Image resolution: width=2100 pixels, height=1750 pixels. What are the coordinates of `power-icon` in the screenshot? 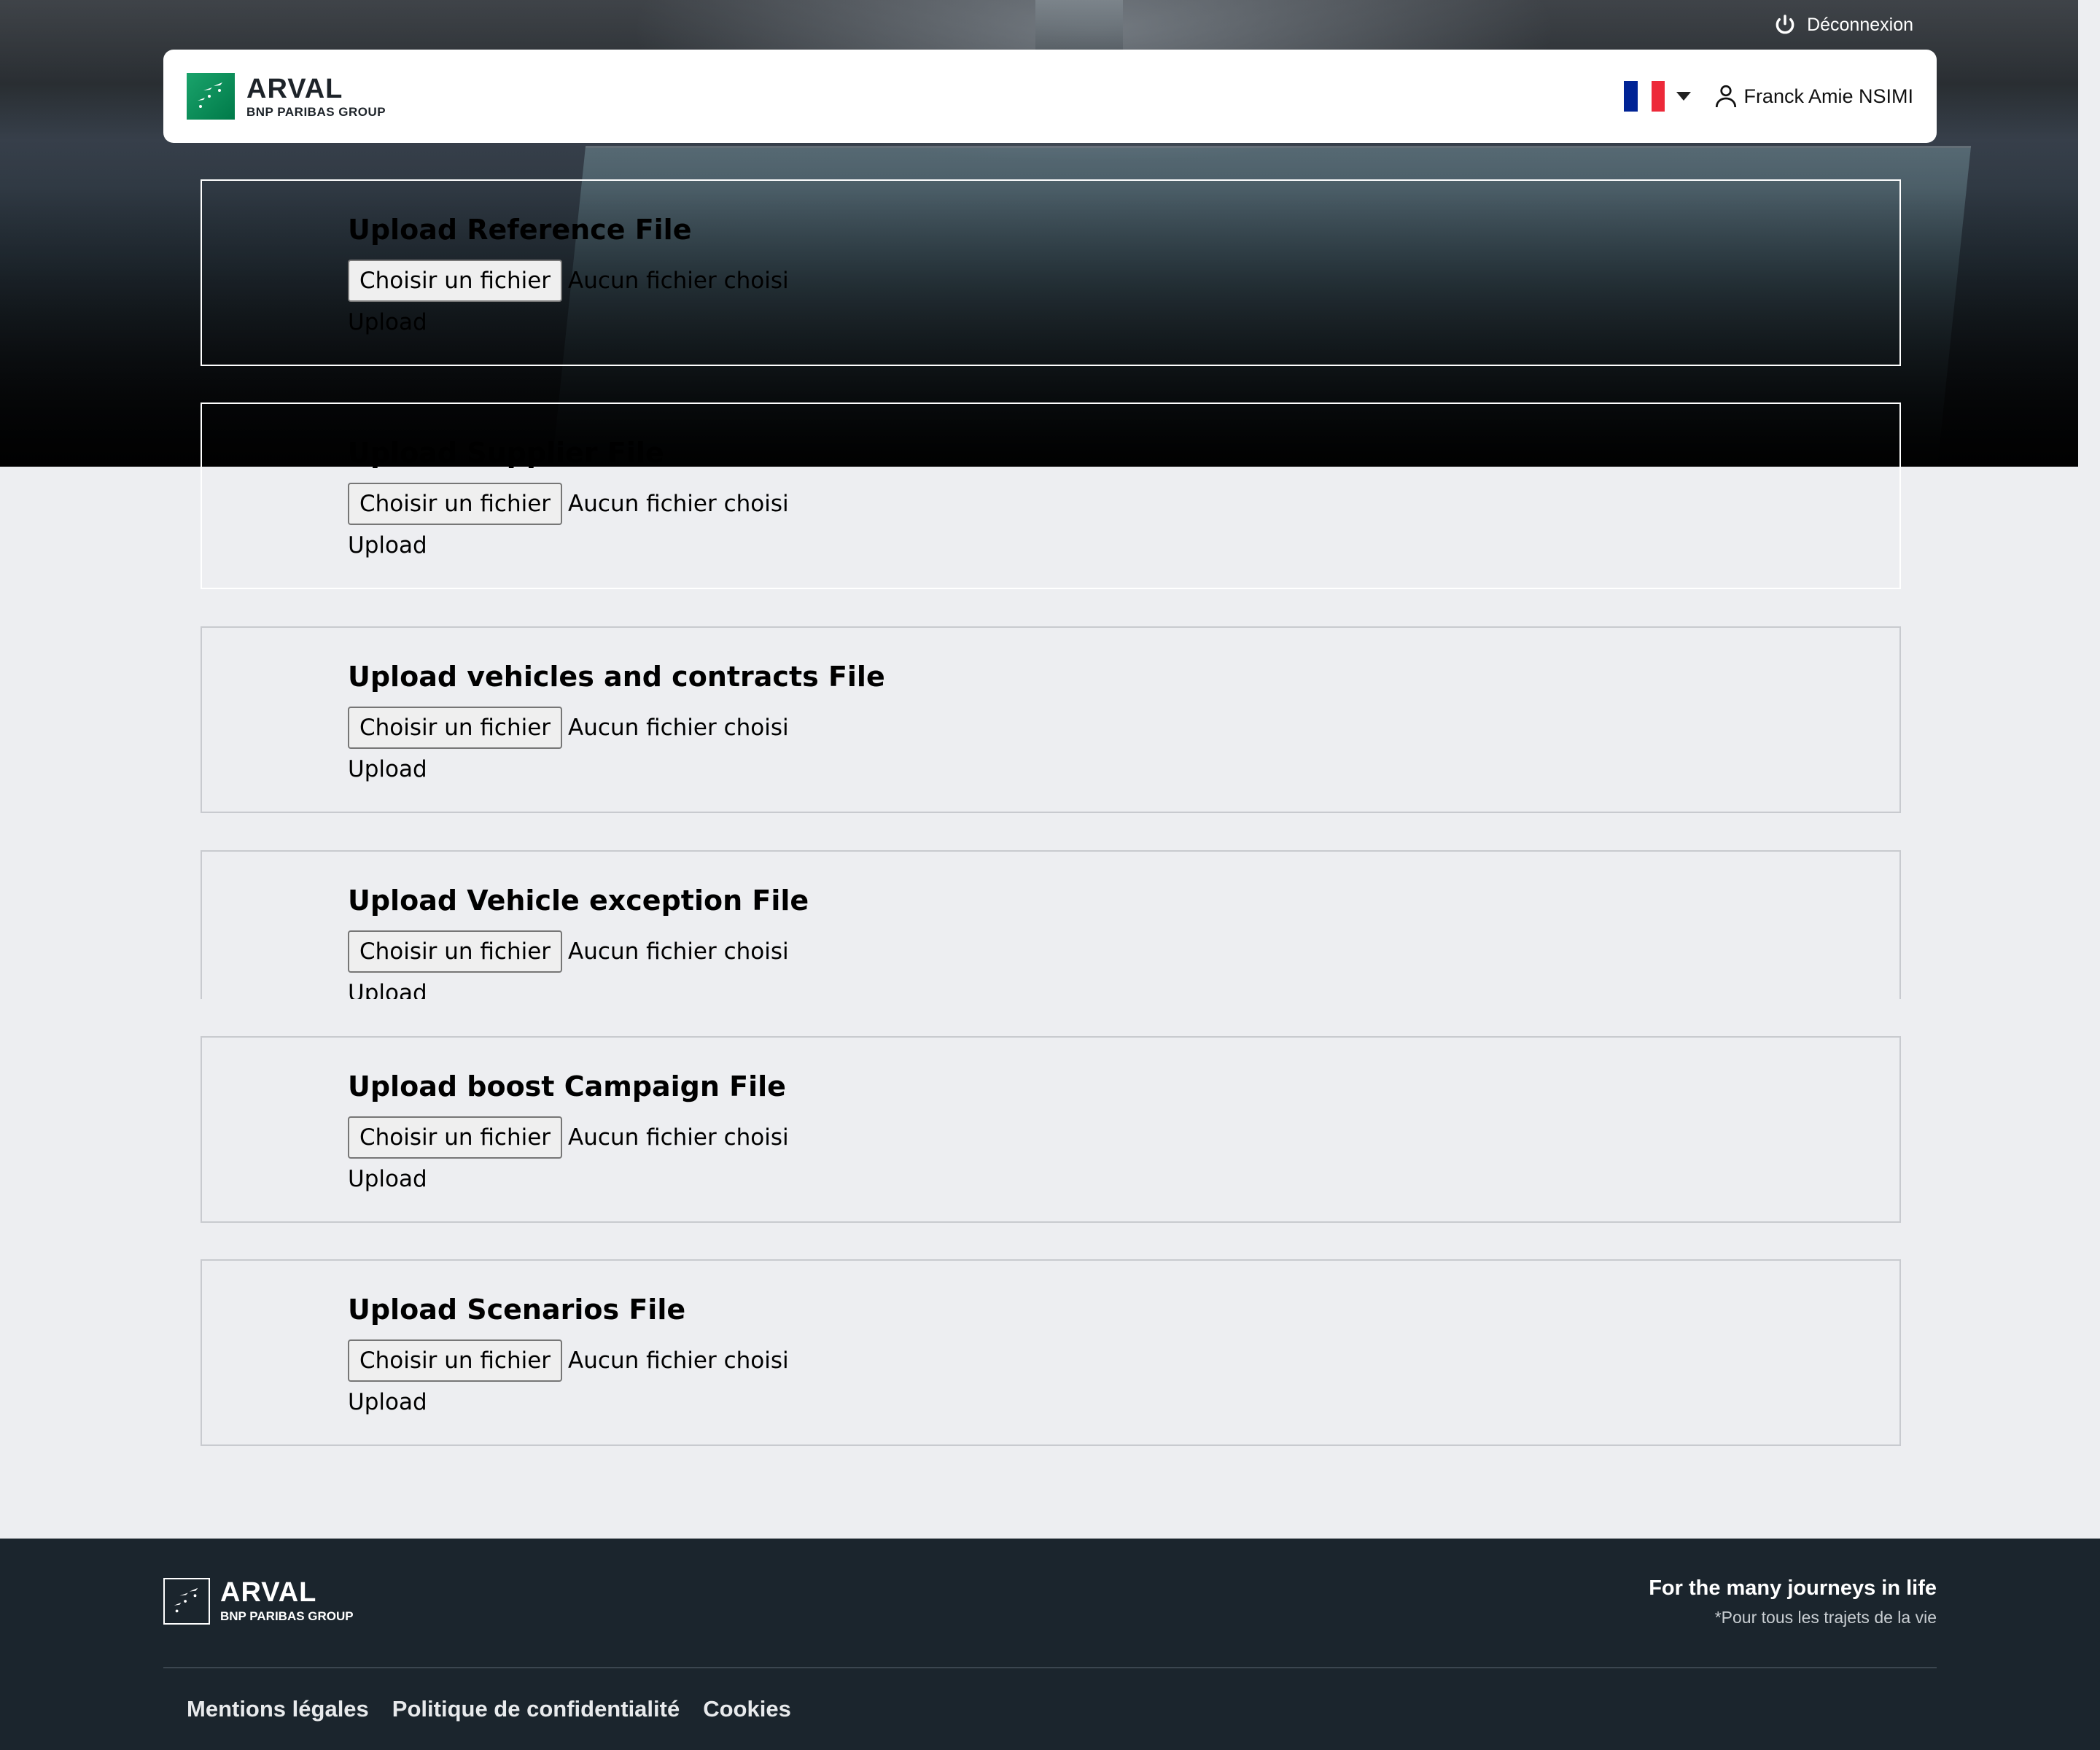 It's located at (1785, 24).